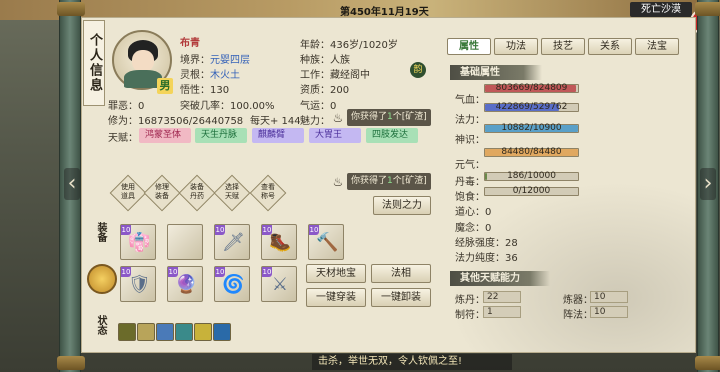 The width and height of the screenshot is (720, 372). What do you see at coordinates (610, 46) in the screenshot?
I see `tab-relations: 关系` at bounding box center [610, 46].